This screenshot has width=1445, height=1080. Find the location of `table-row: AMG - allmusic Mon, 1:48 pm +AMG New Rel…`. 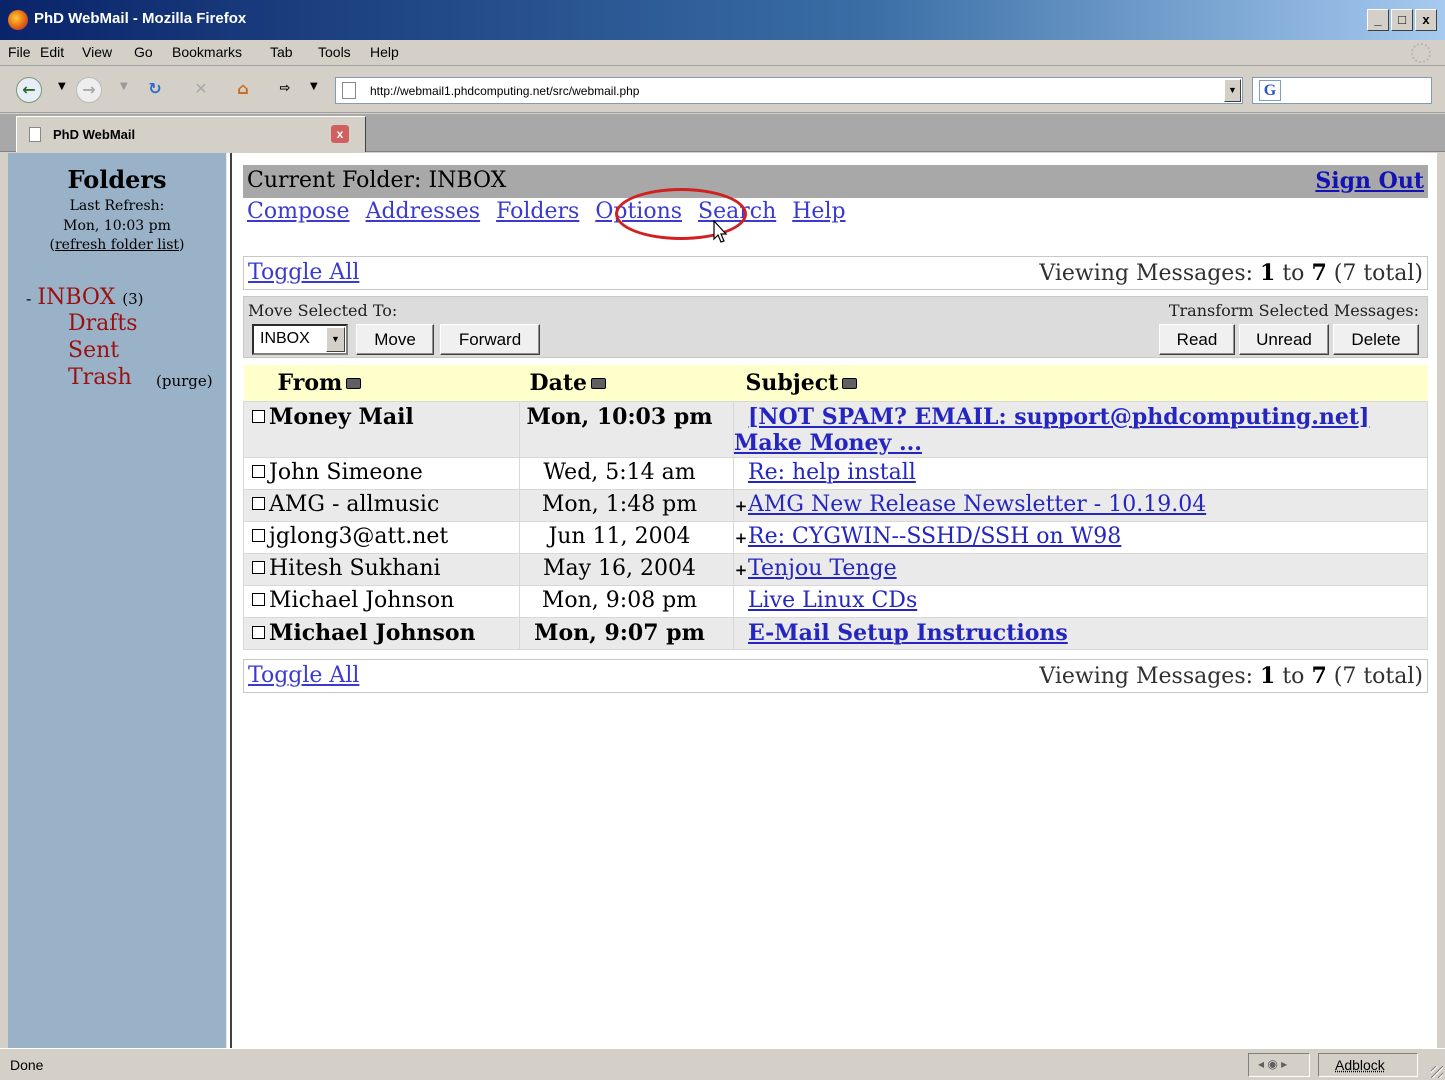

table-row: AMG - allmusic Mon, 1:48 pm +AMG New Rel… is located at coordinates (835, 505).